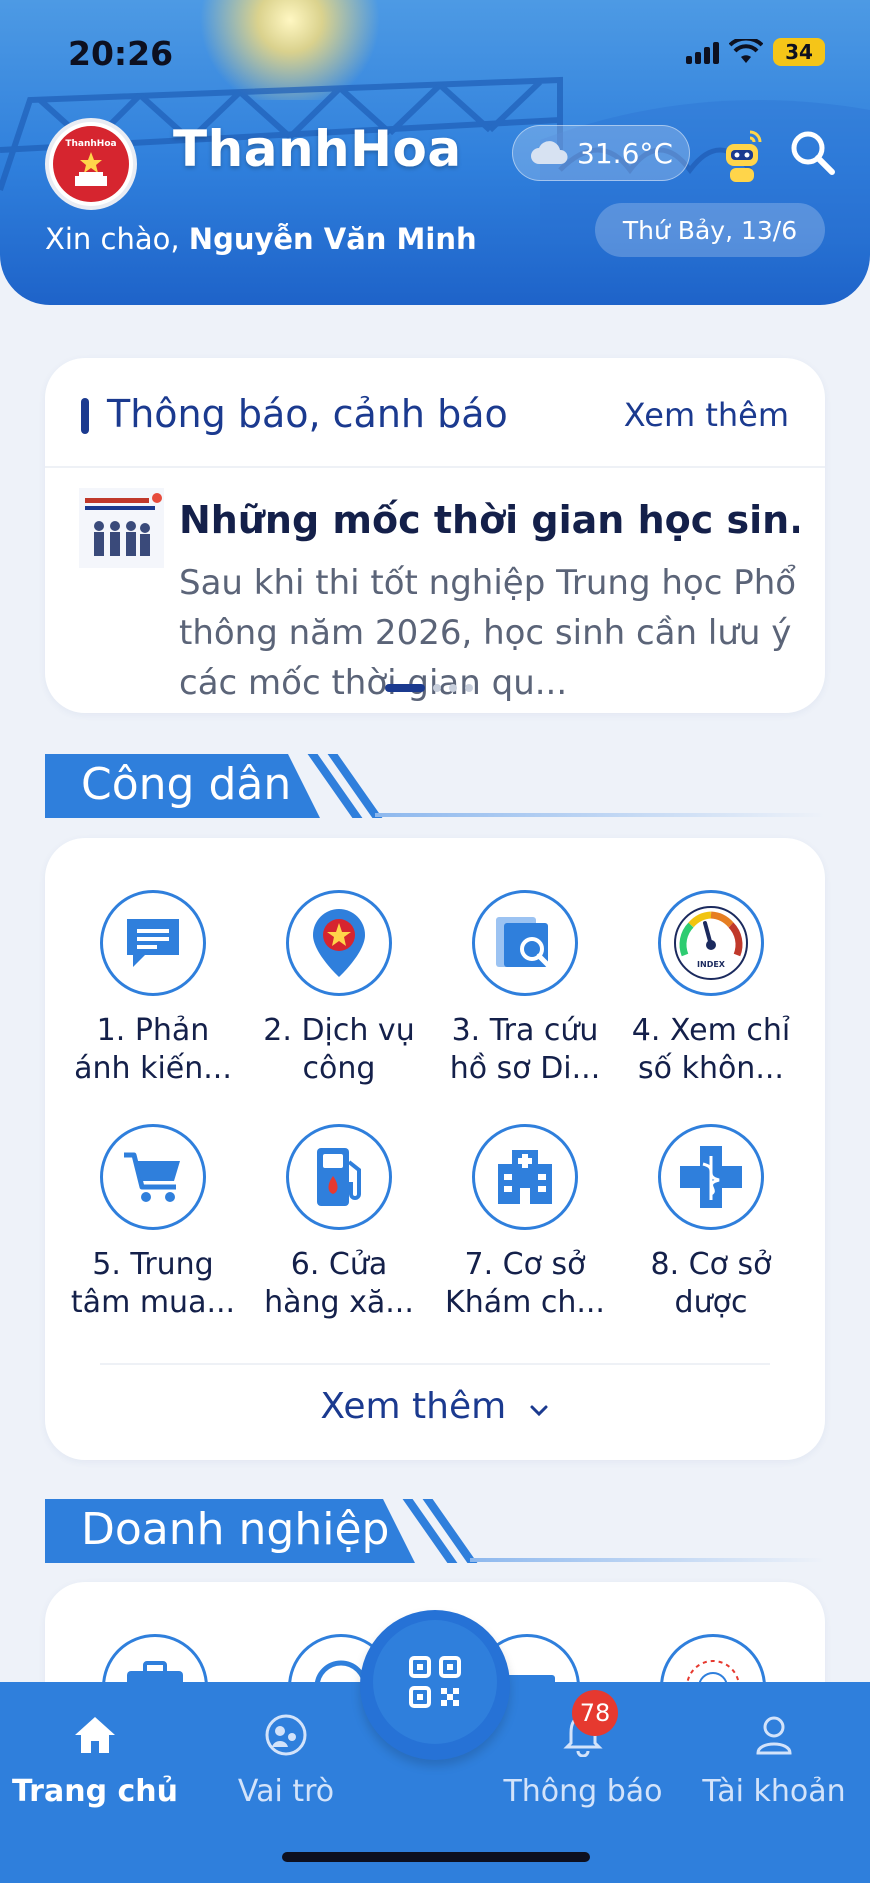 The height and width of the screenshot is (1883, 870). Describe the element at coordinates (799, 52) in the screenshot. I see `battery-icon: 34` at that location.